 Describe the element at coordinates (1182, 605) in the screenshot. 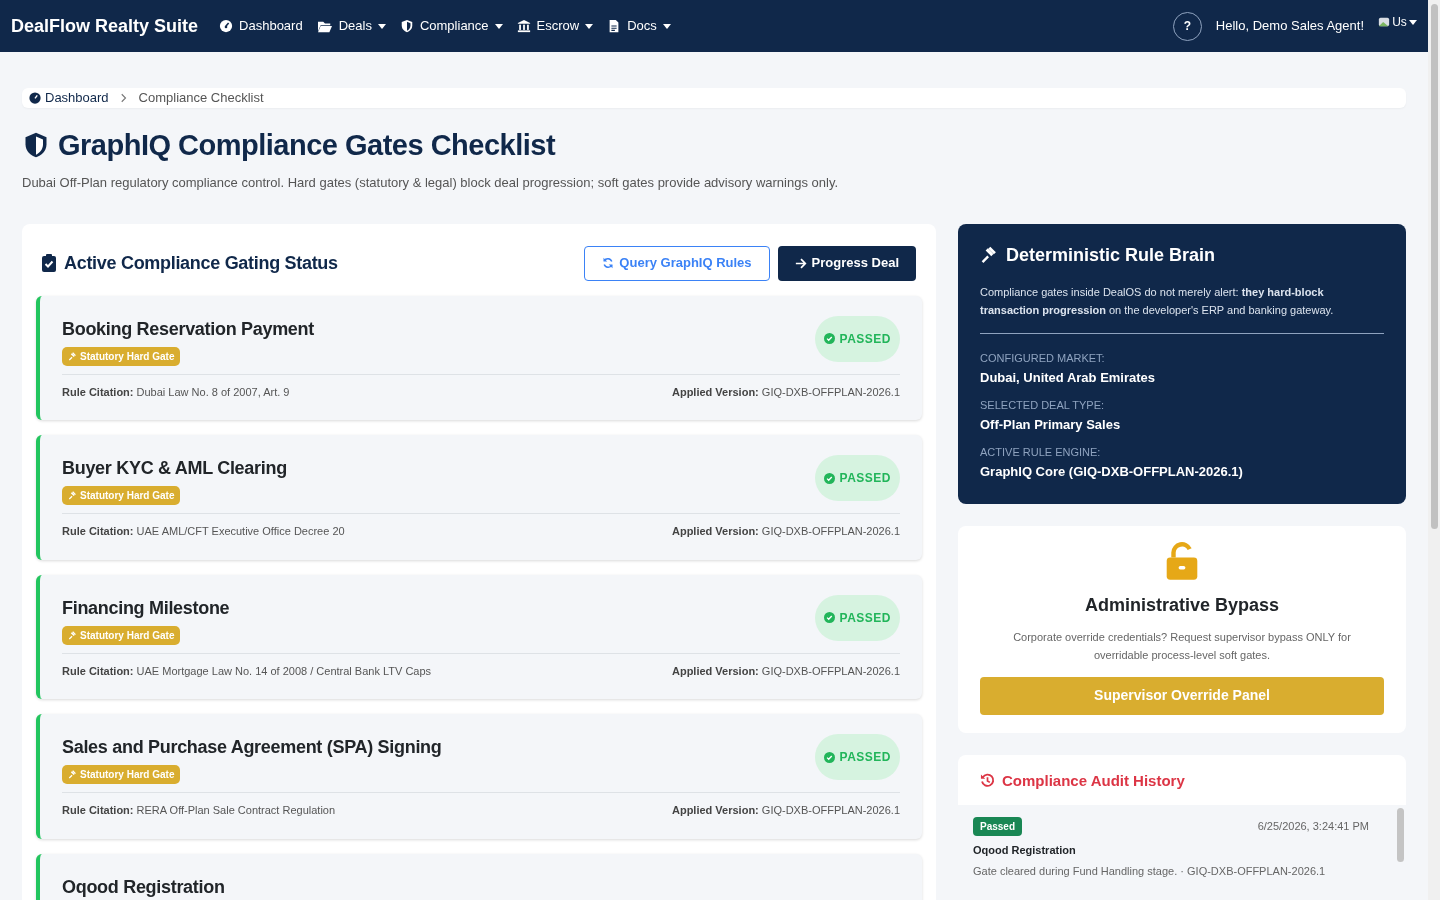

I see `card-title: Administrative Bypass` at that location.